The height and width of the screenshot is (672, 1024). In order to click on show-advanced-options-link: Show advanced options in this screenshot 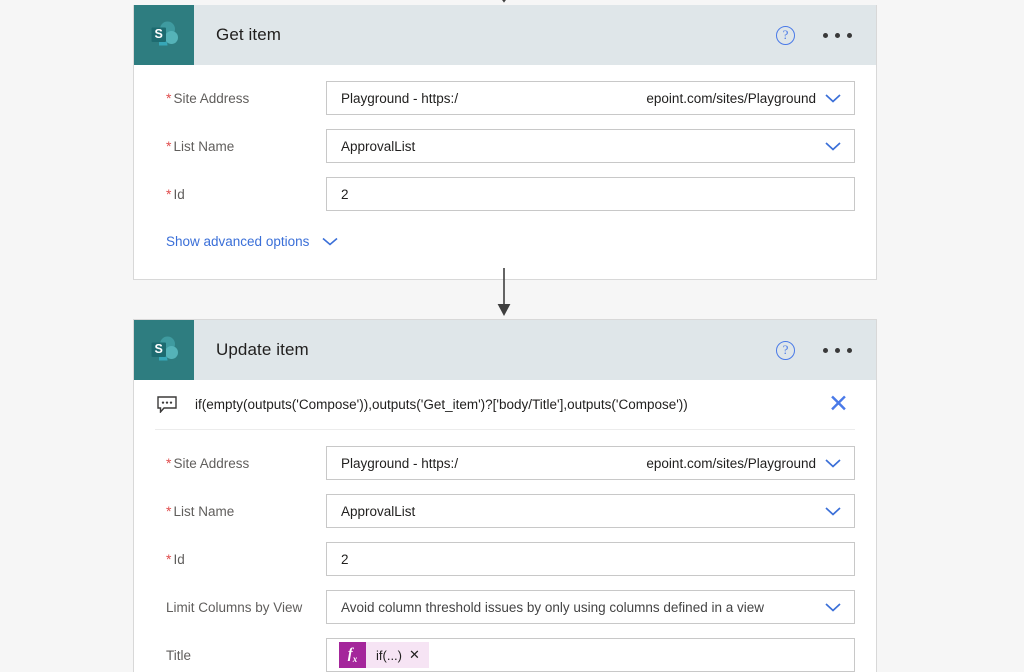, I will do `click(237, 241)`.